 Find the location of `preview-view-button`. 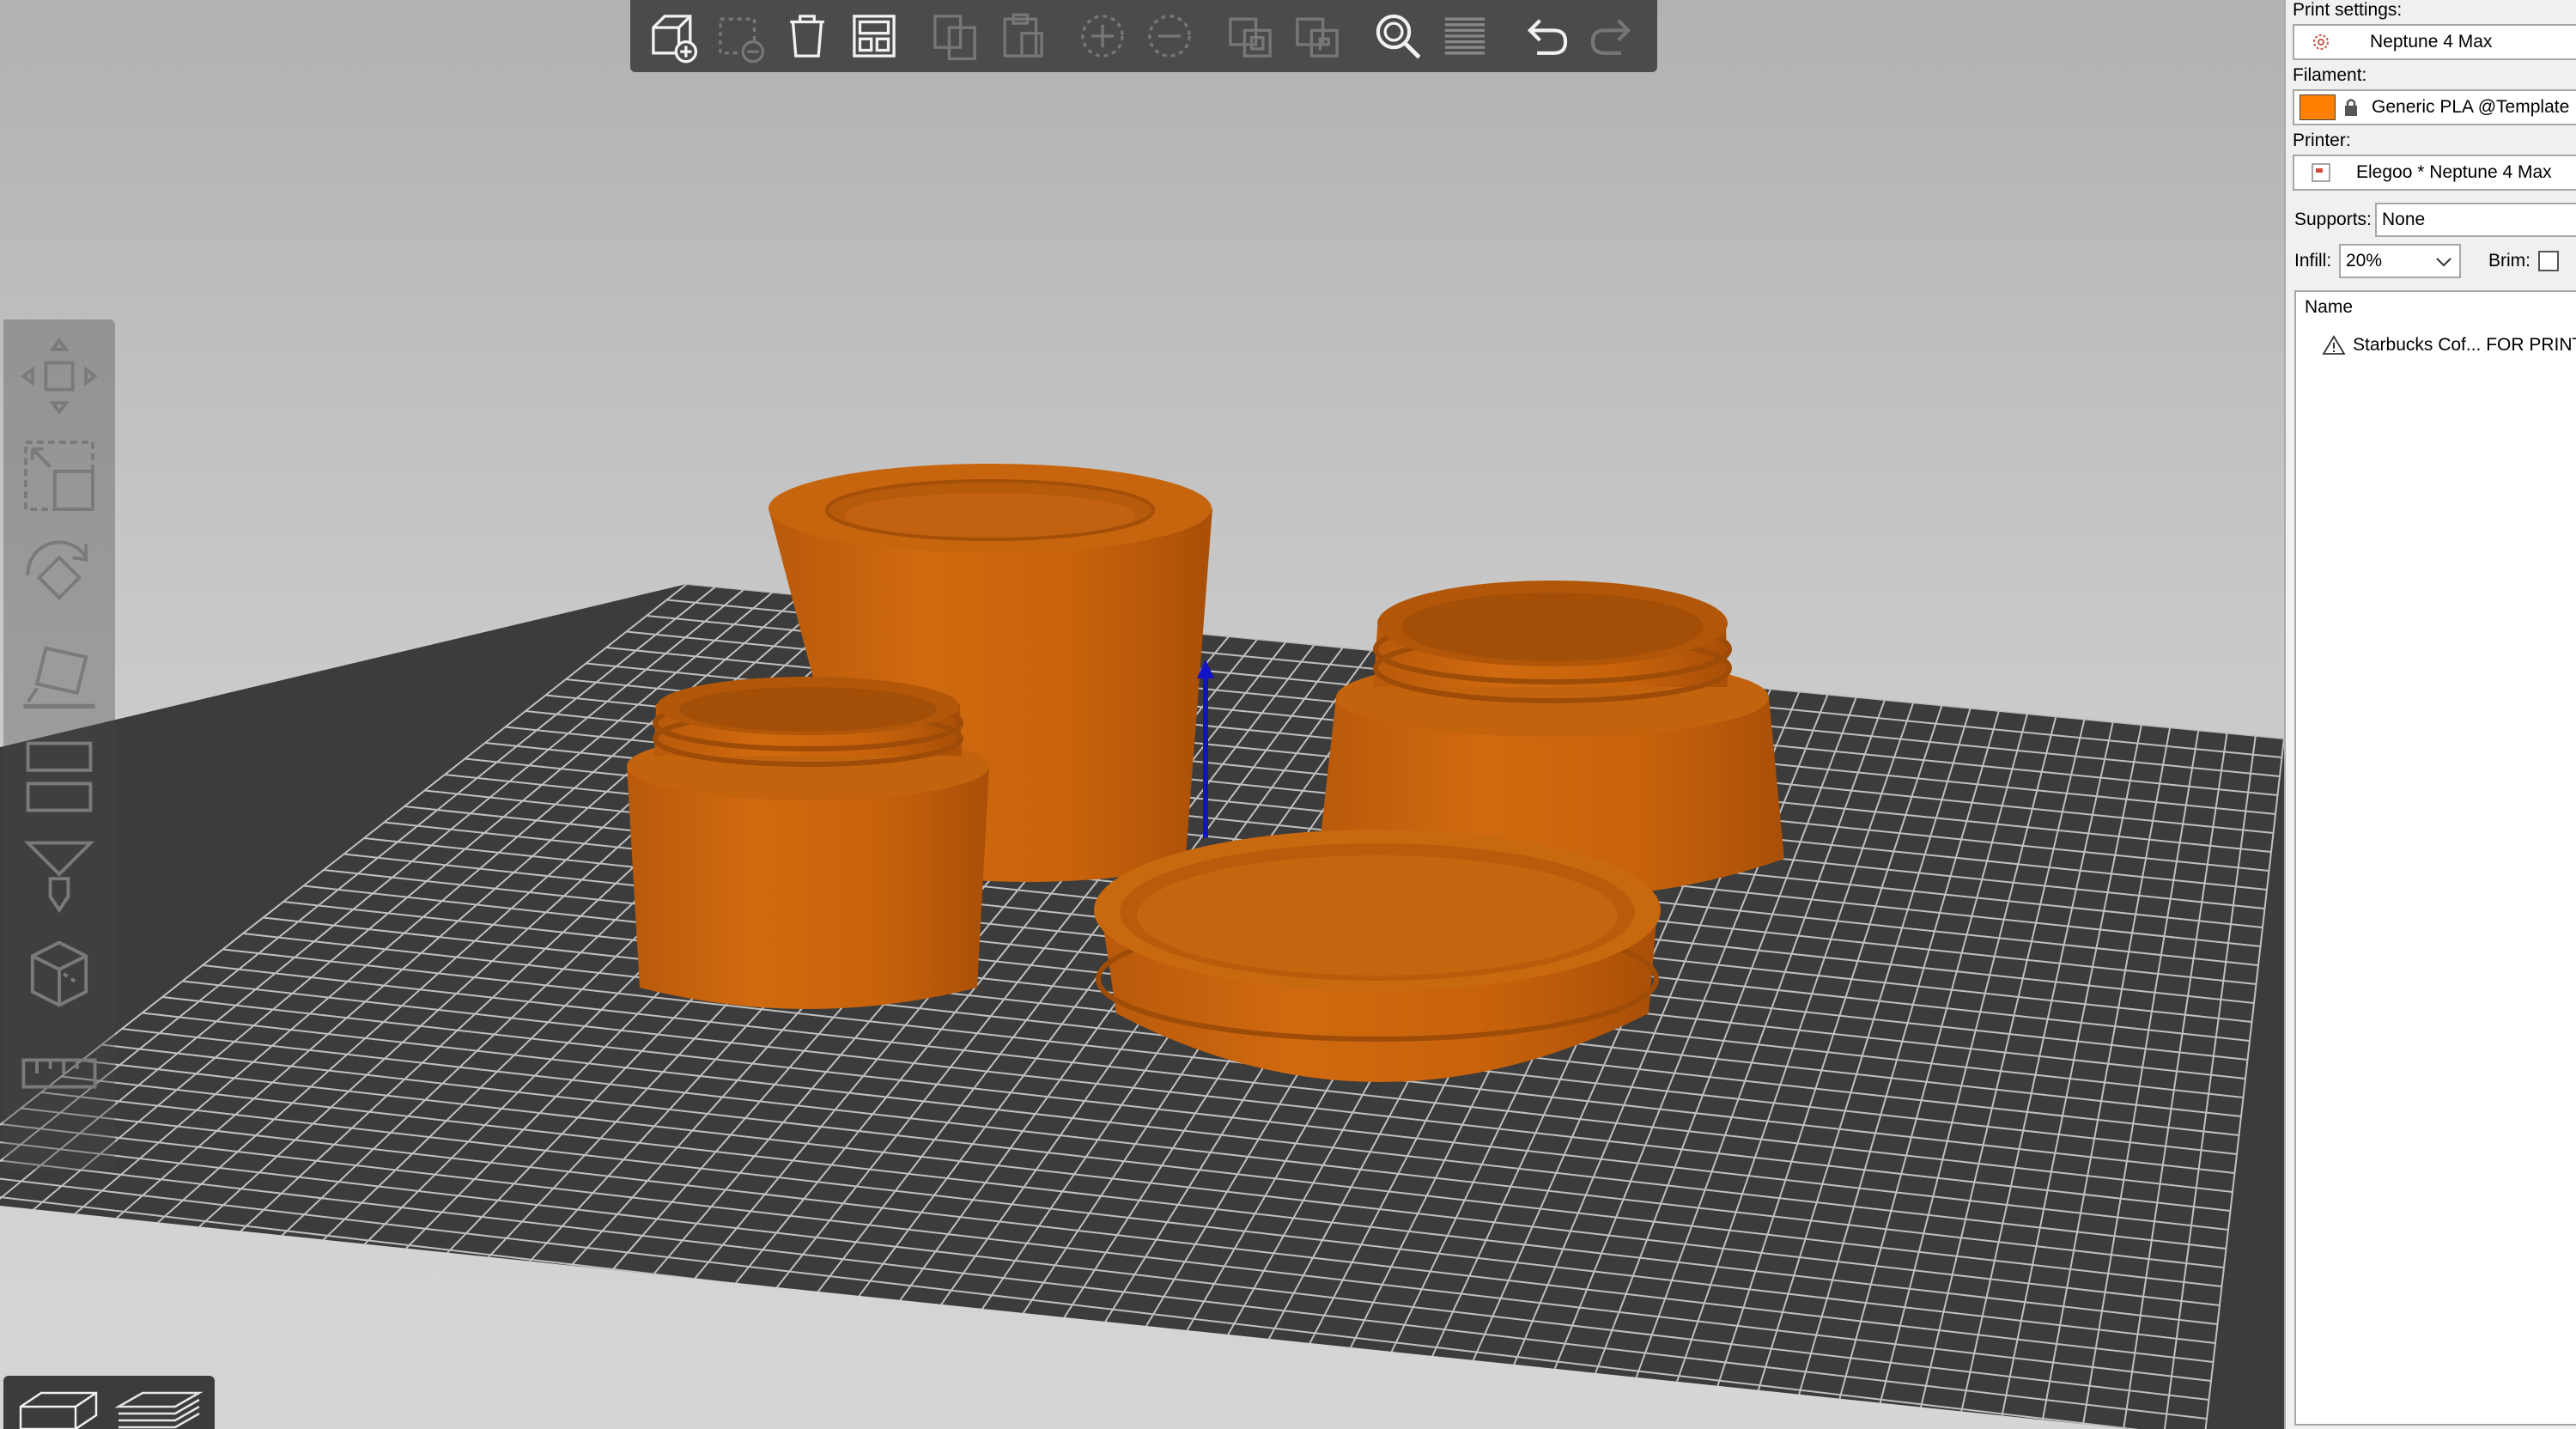

preview-view-button is located at coordinates (159, 1405).